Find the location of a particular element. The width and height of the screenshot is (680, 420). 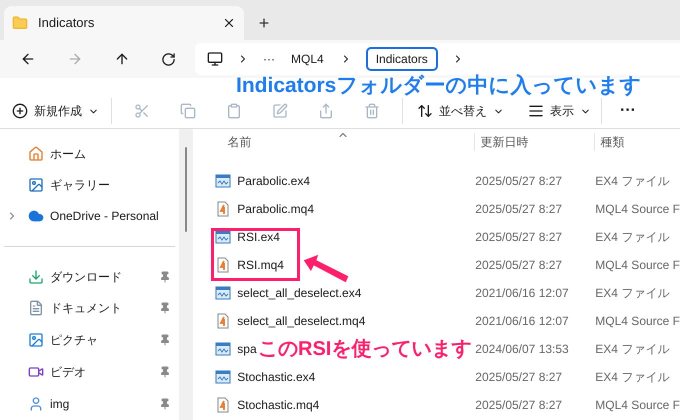

address-bar: ··· MQL4 Indicators is located at coordinates (437, 59).